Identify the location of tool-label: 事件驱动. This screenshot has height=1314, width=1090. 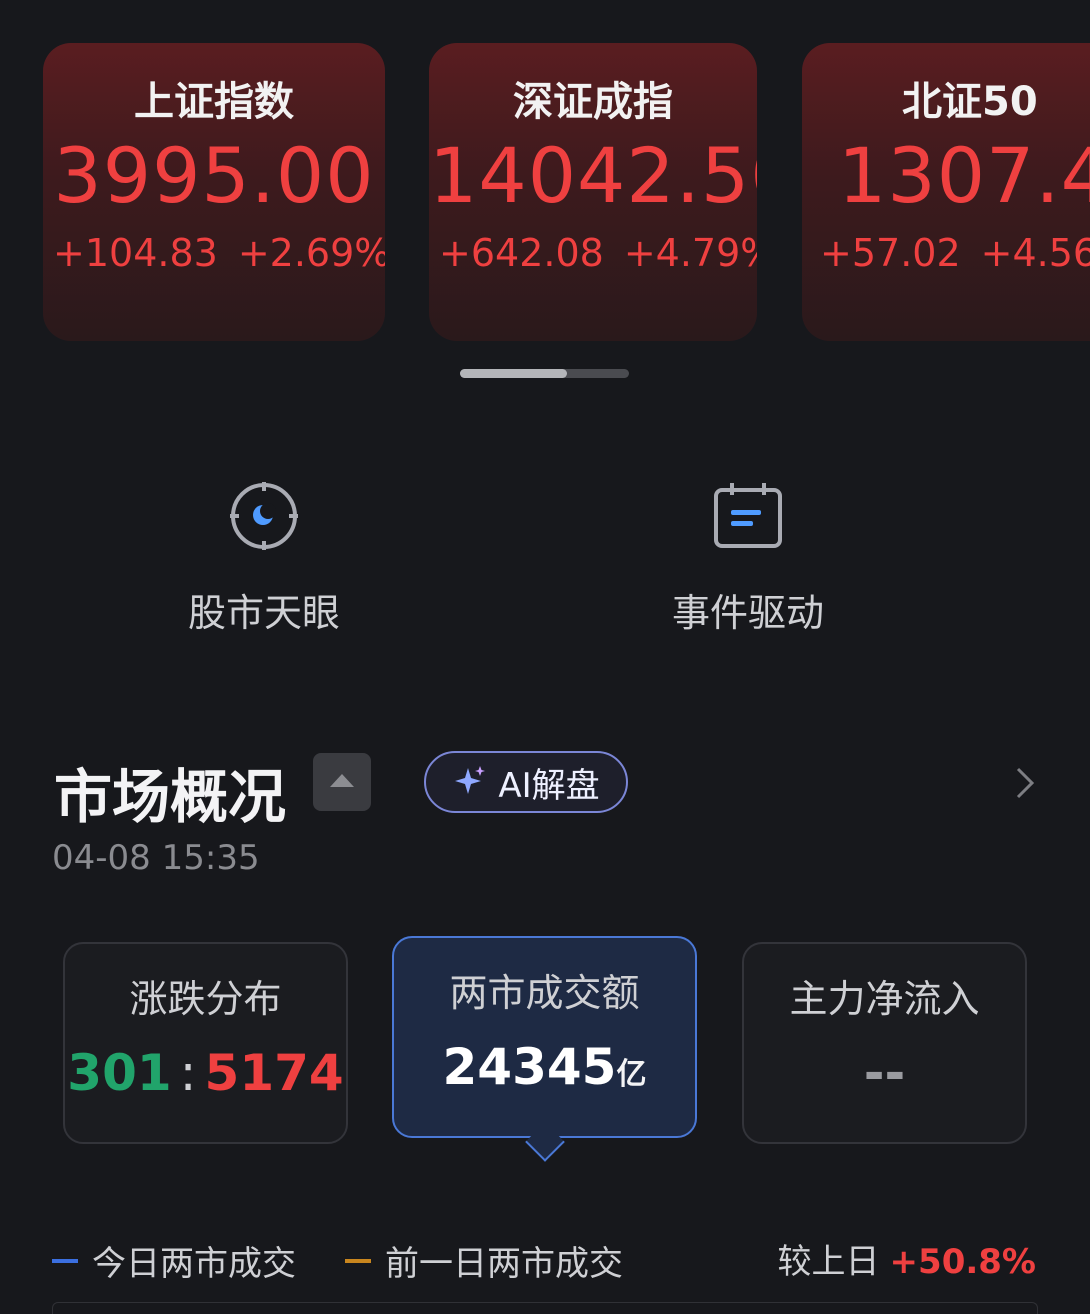
(747, 613).